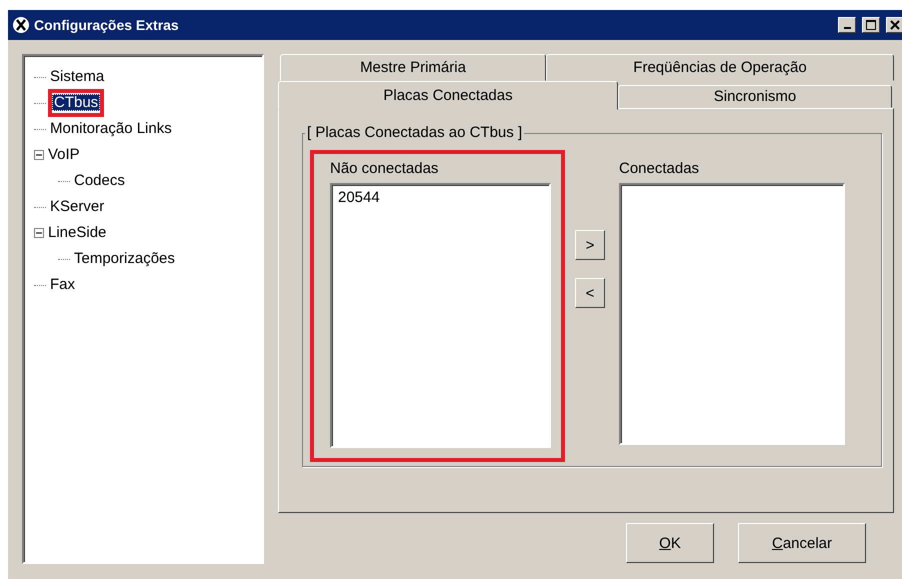  Describe the element at coordinates (99, 181) in the screenshot. I see `tree-item: Codecs` at that location.